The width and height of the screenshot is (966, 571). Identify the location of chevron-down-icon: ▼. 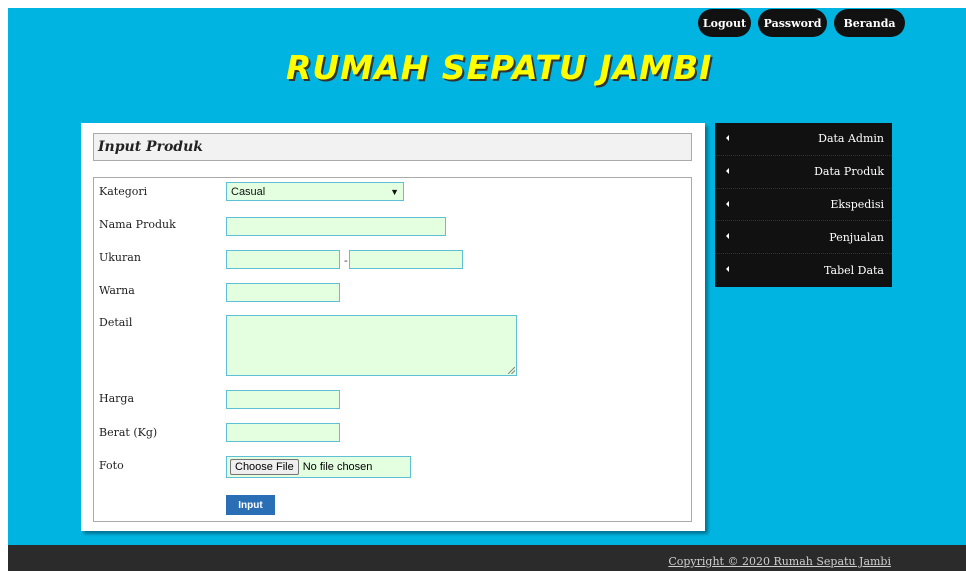
(394, 192).